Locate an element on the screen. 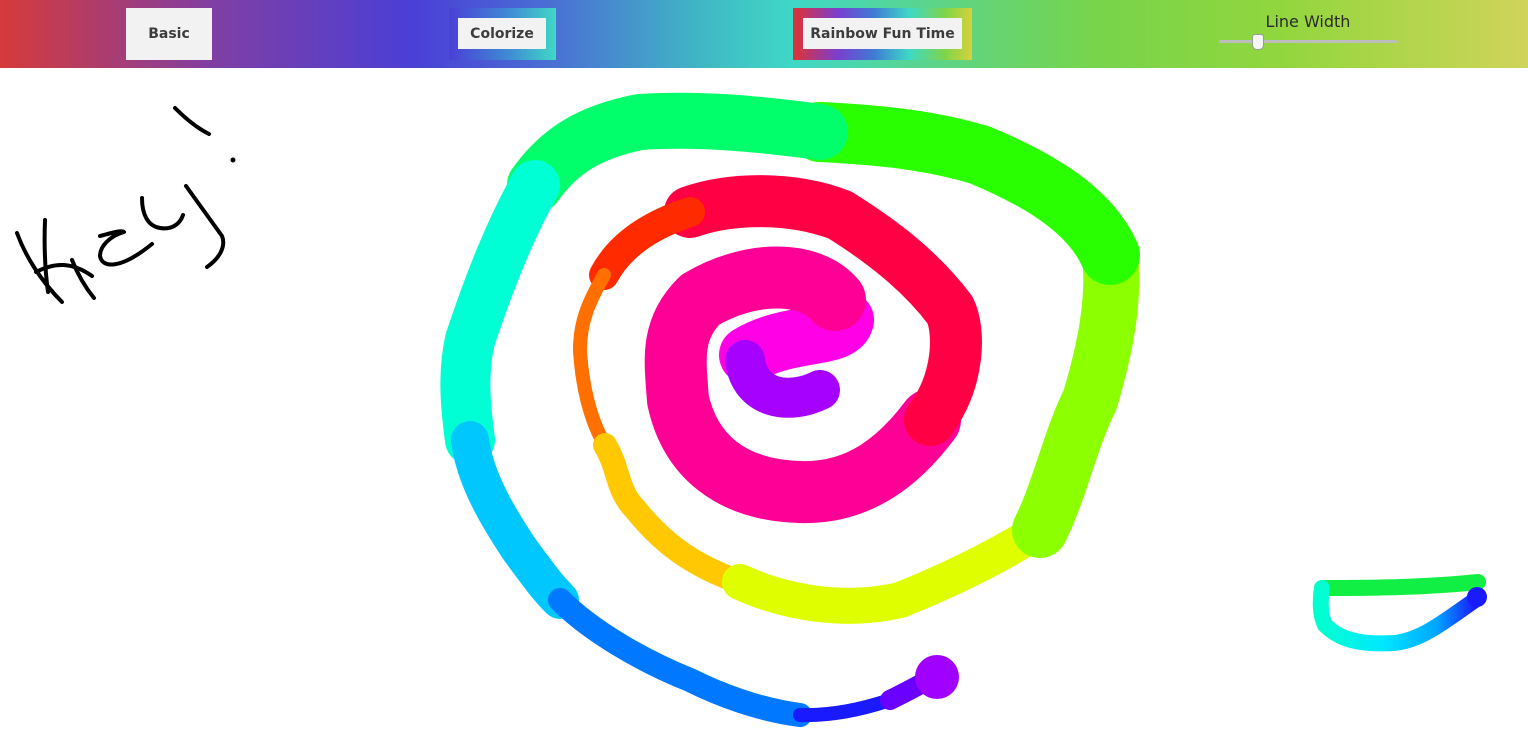 The height and width of the screenshot is (743, 1528). hey-text is located at coordinates (125, 205).